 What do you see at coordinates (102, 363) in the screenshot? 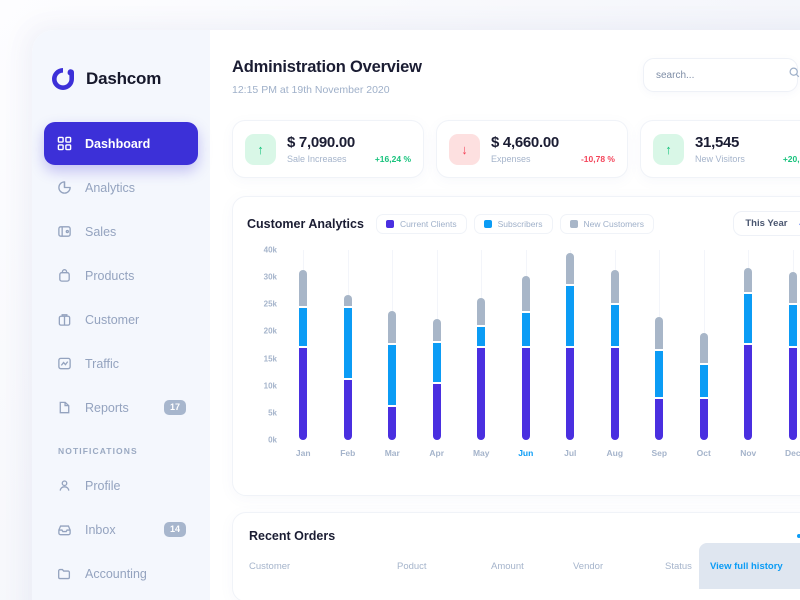
I see `sidebar-item-label: Traffic` at bounding box center [102, 363].